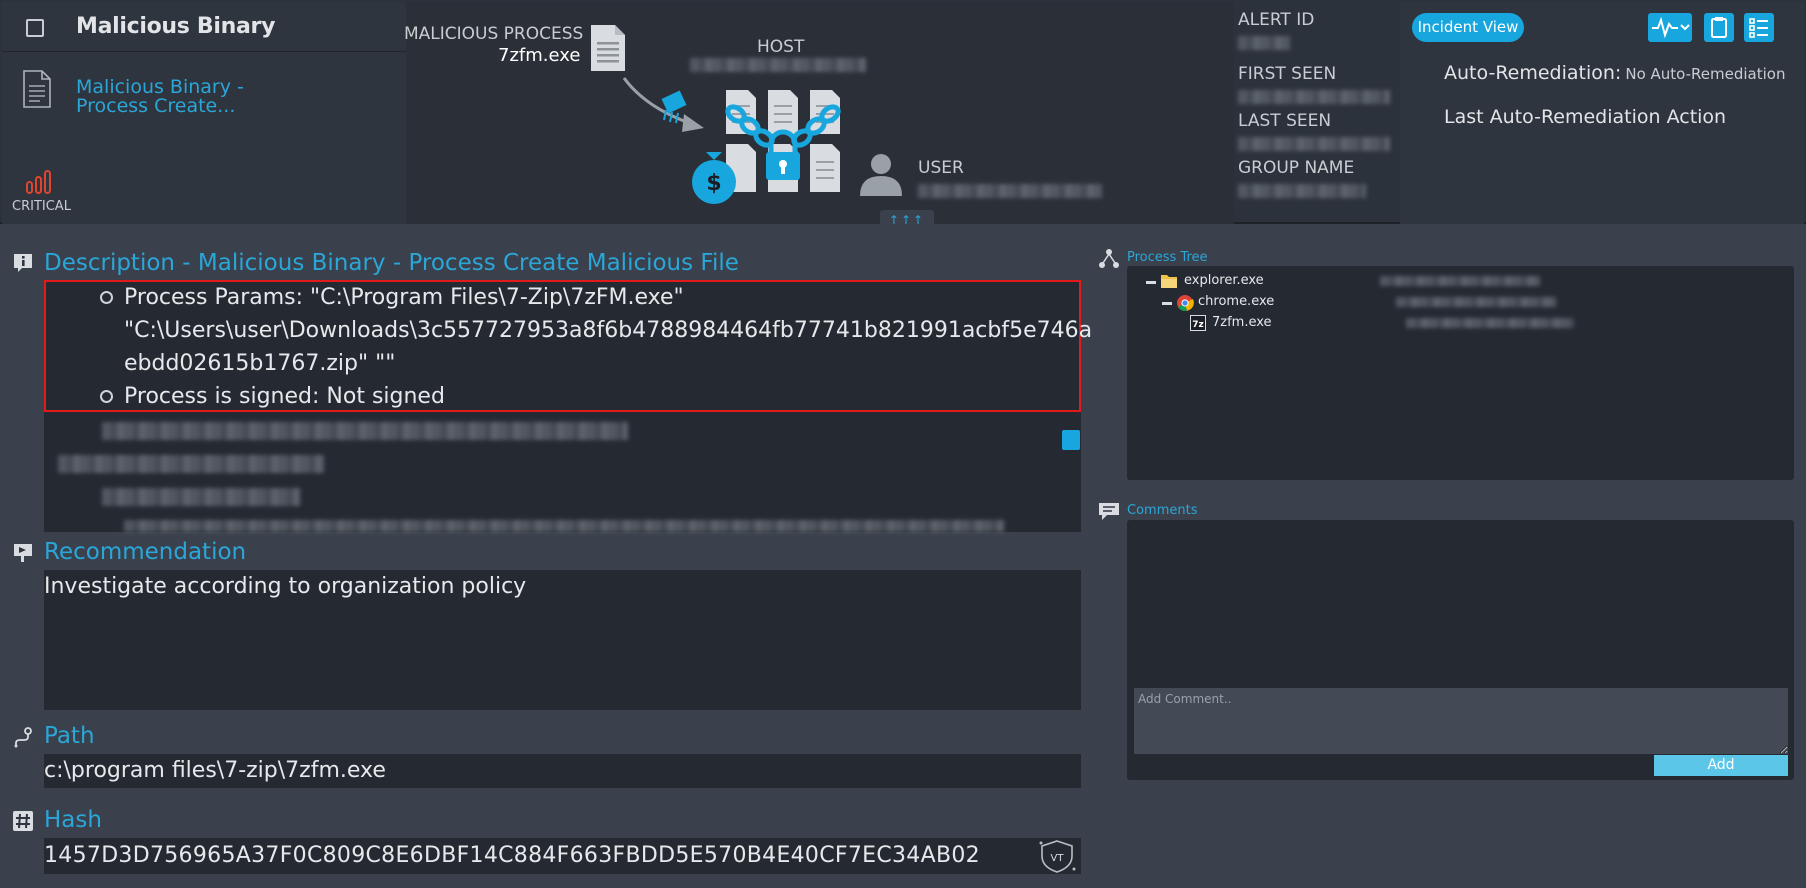 This screenshot has width=1806, height=888. What do you see at coordinates (1285, 121) in the screenshot?
I see `last-seen-label: LAST SEEN` at bounding box center [1285, 121].